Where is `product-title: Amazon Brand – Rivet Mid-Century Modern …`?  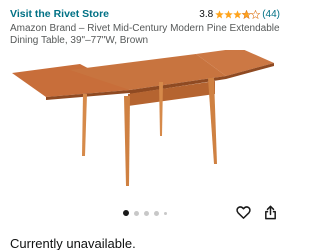 product-title: Amazon Brand – Rivet Mid-Century Modern … is located at coordinates (145, 34).